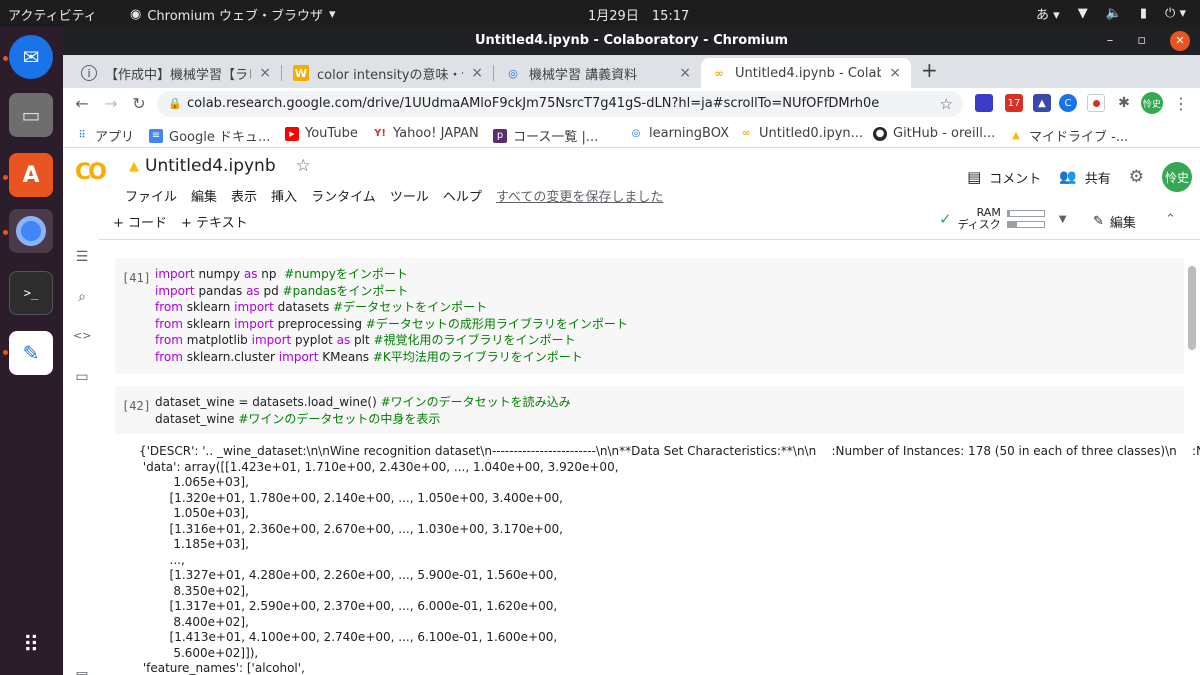  I want to click on battery-icon: ▮, so click(1143, 13).